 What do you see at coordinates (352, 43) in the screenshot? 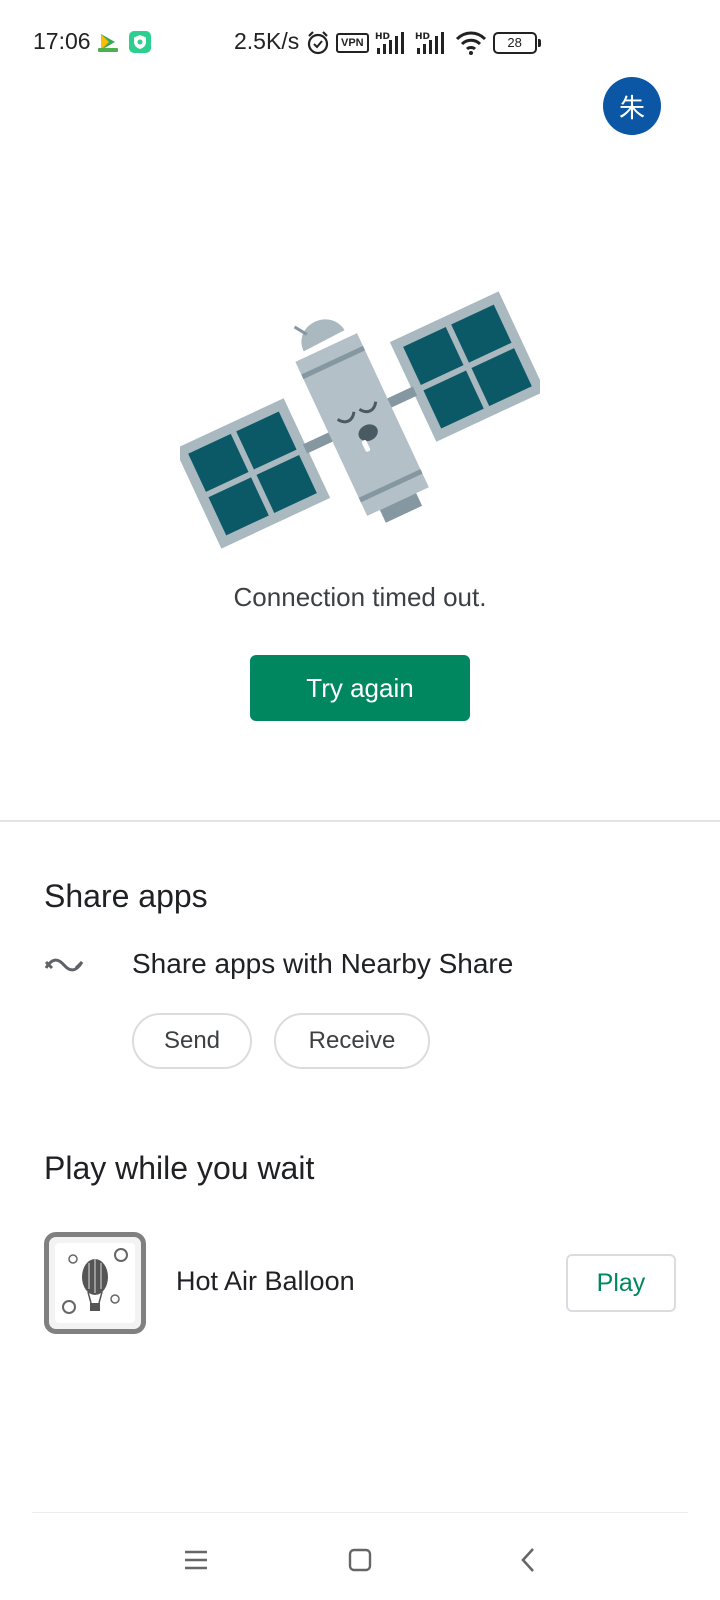
I see `vpn-icon: VPN` at bounding box center [352, 43].